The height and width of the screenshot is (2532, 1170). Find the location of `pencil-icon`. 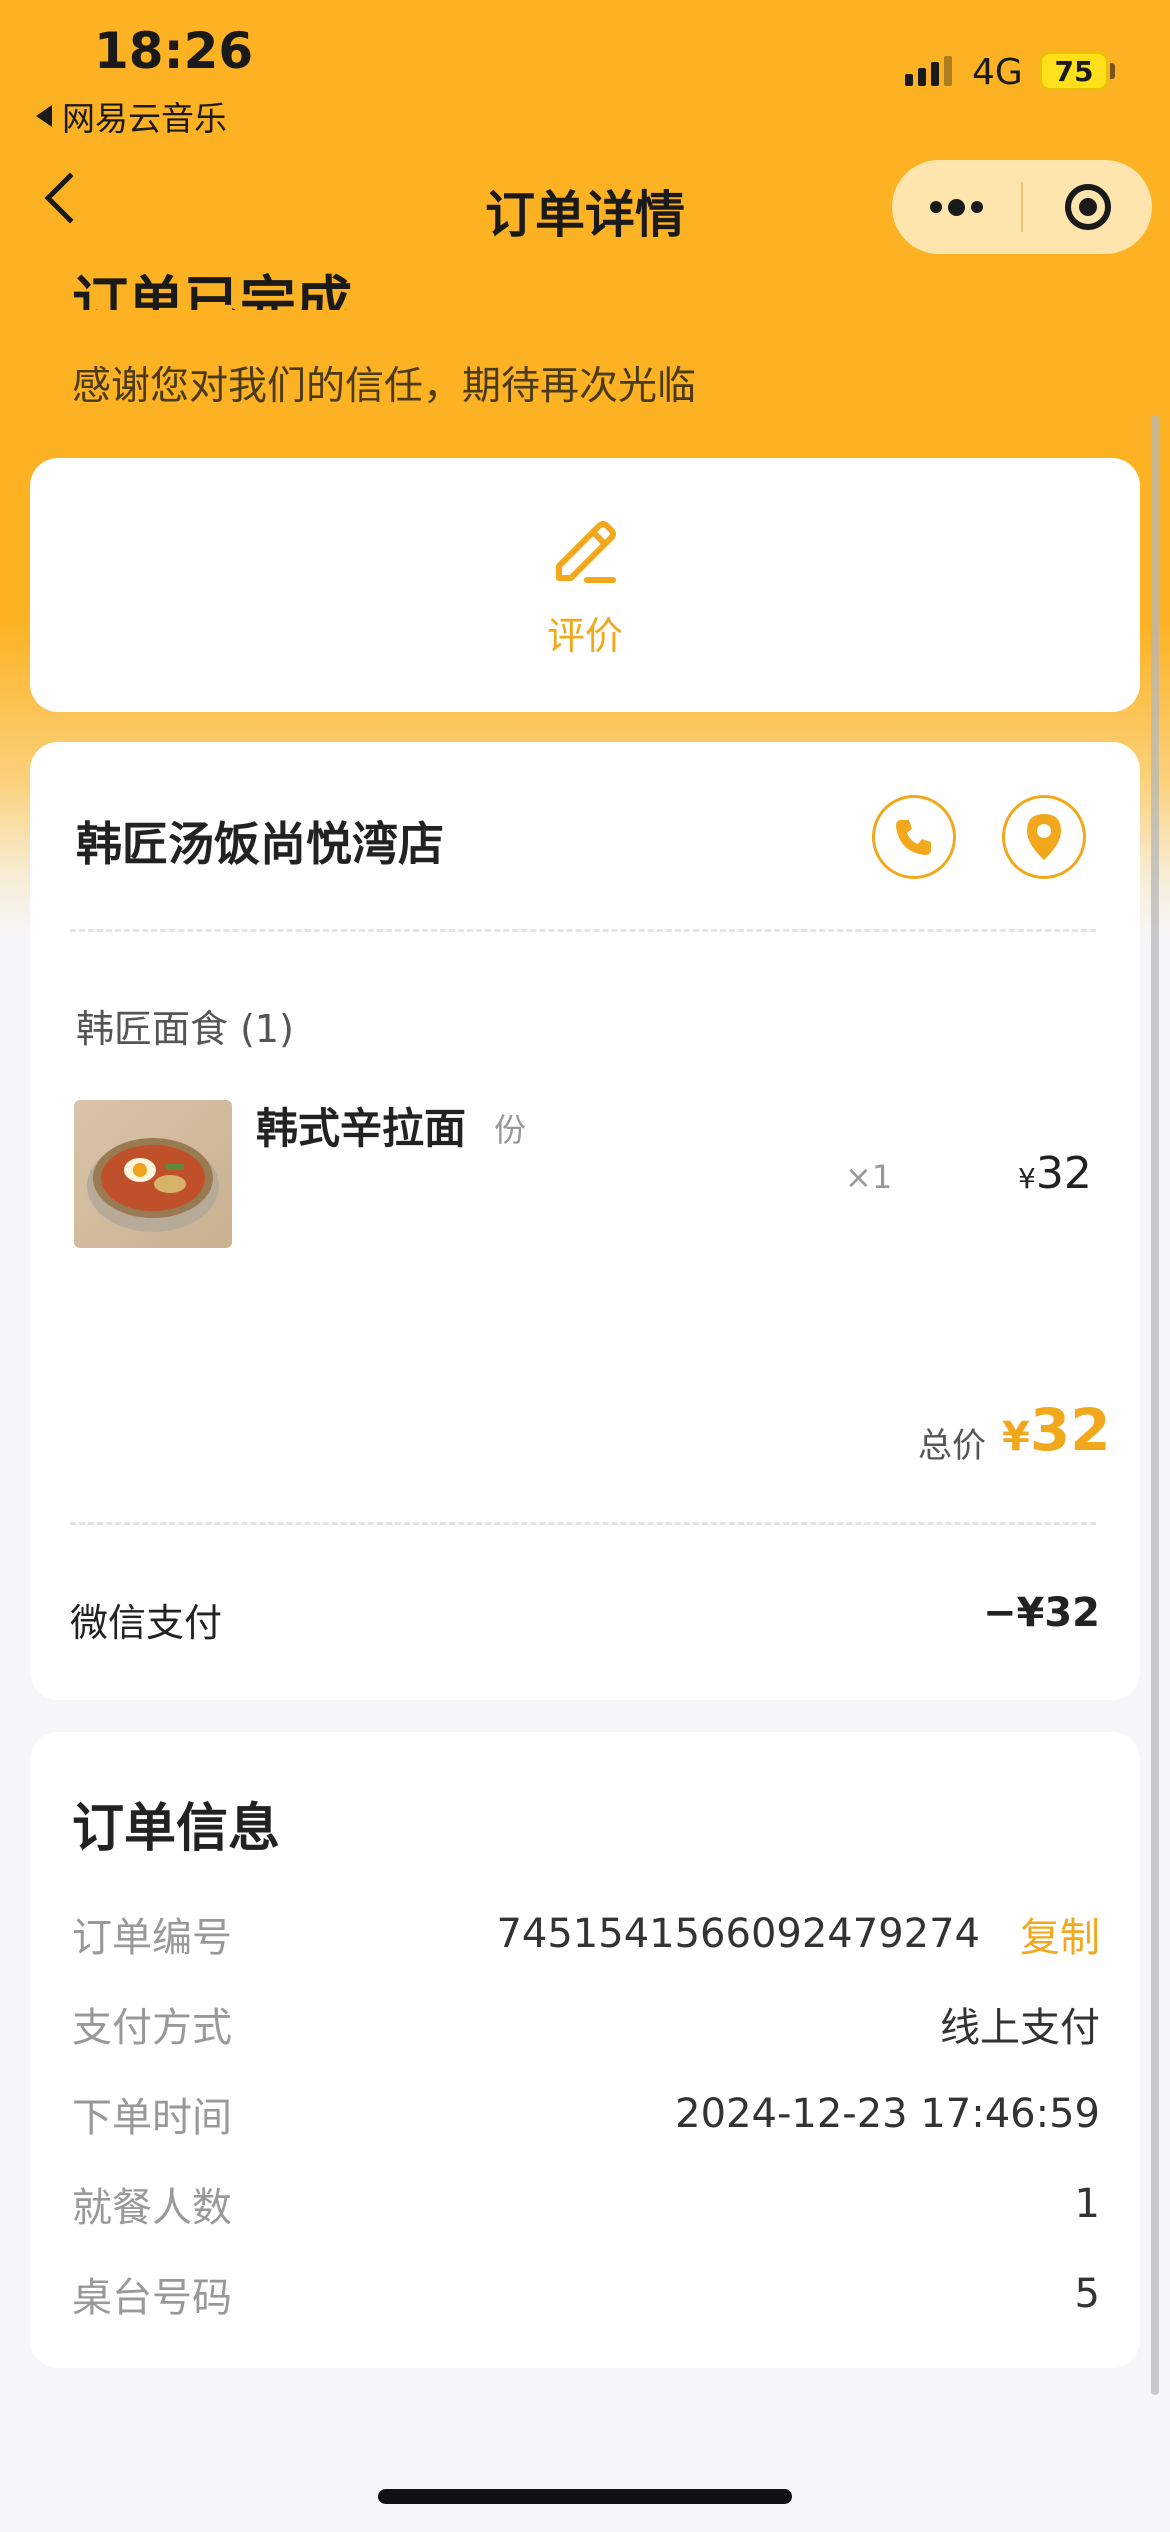

pencil-icon is located at coordinates (585, 552).